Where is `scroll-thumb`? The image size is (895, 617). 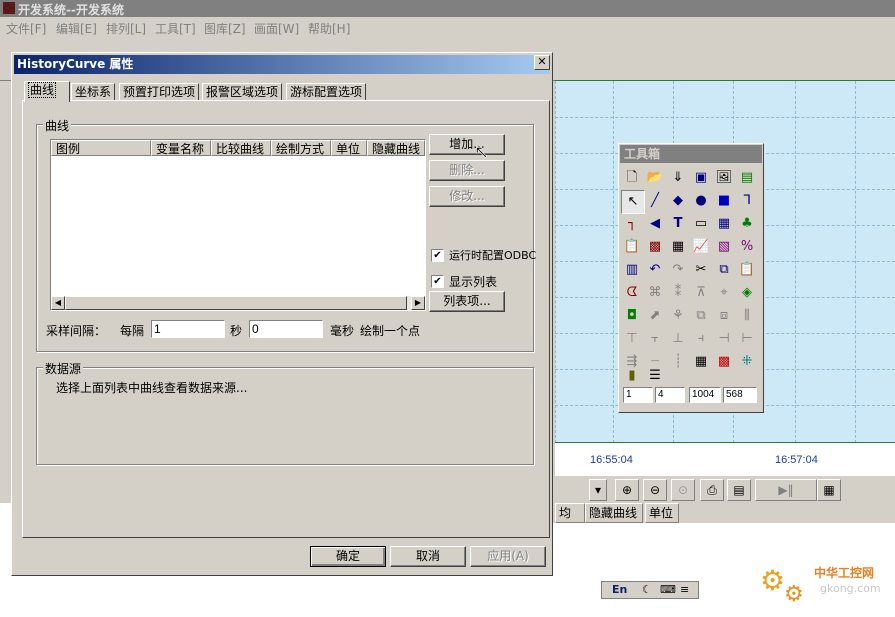 scroll-thumb is located at coordinates (236, 303).